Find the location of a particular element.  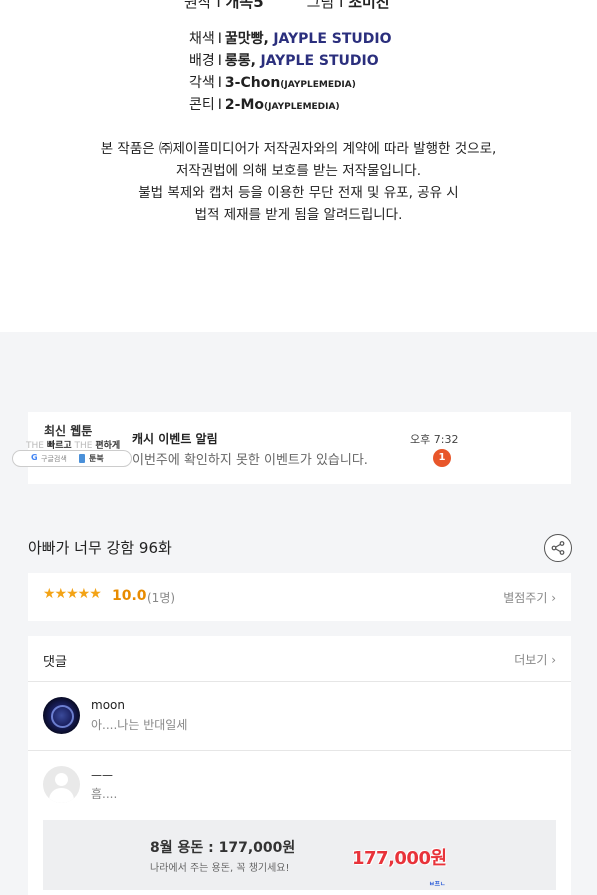

notification-title: 캐시 이벤트 알림 is located at coordinates (175, 439).